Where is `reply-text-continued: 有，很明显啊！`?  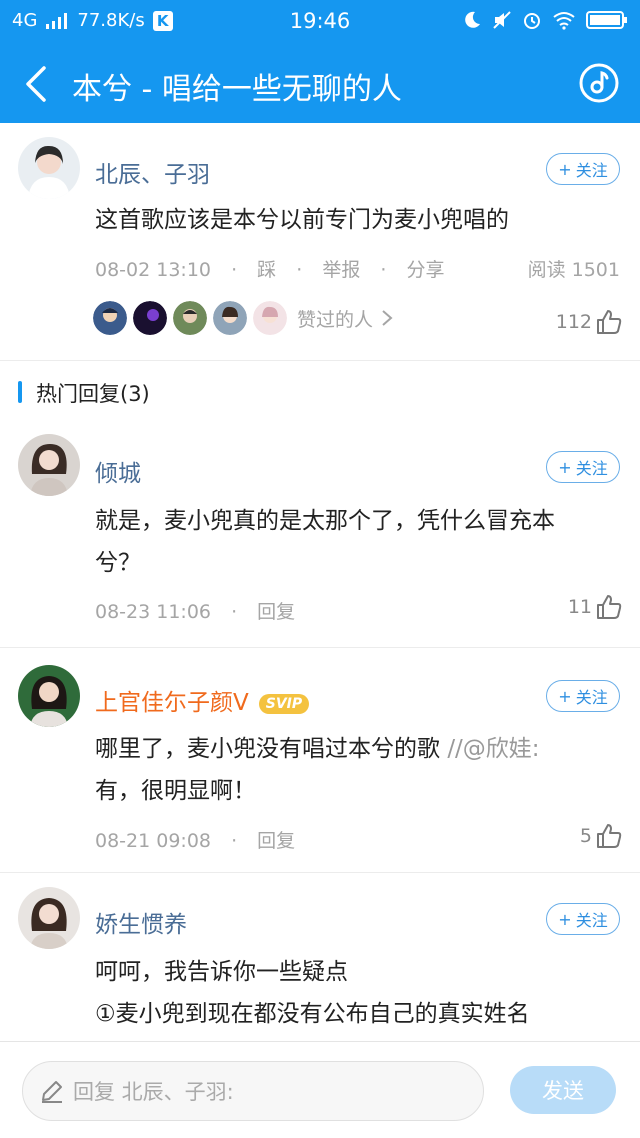 reply-text-continued: 有，很明显啊！ is located at coordinates (175, 791).